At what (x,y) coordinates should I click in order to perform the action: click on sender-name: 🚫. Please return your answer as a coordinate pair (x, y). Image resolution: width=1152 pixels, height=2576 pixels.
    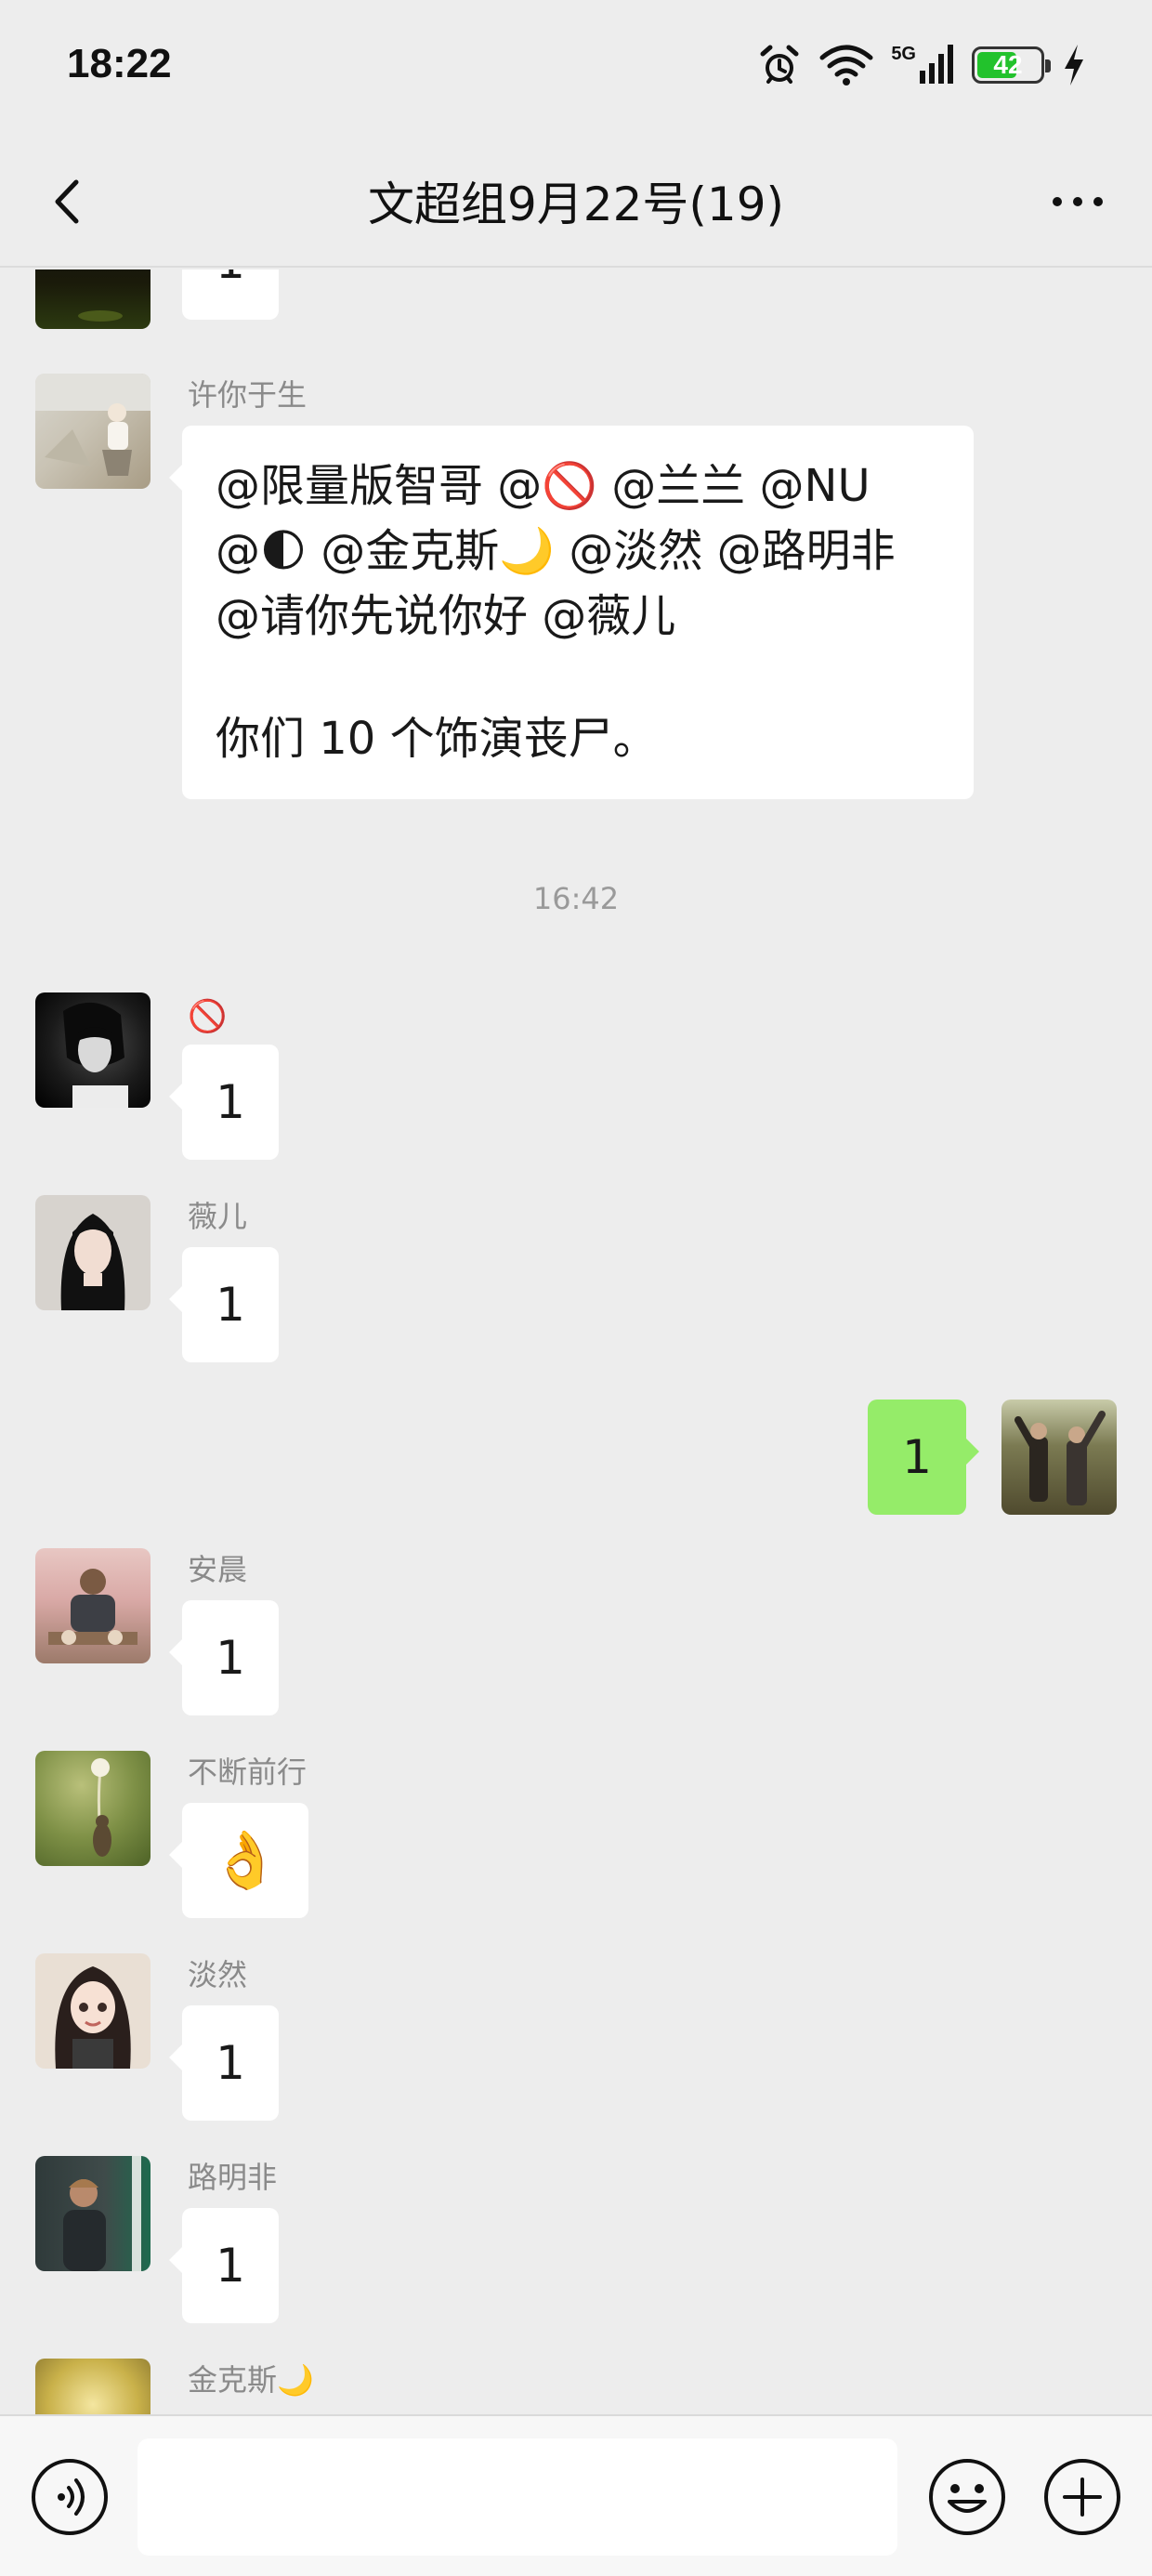
    Looking at the image, I should click on (208, 1016).